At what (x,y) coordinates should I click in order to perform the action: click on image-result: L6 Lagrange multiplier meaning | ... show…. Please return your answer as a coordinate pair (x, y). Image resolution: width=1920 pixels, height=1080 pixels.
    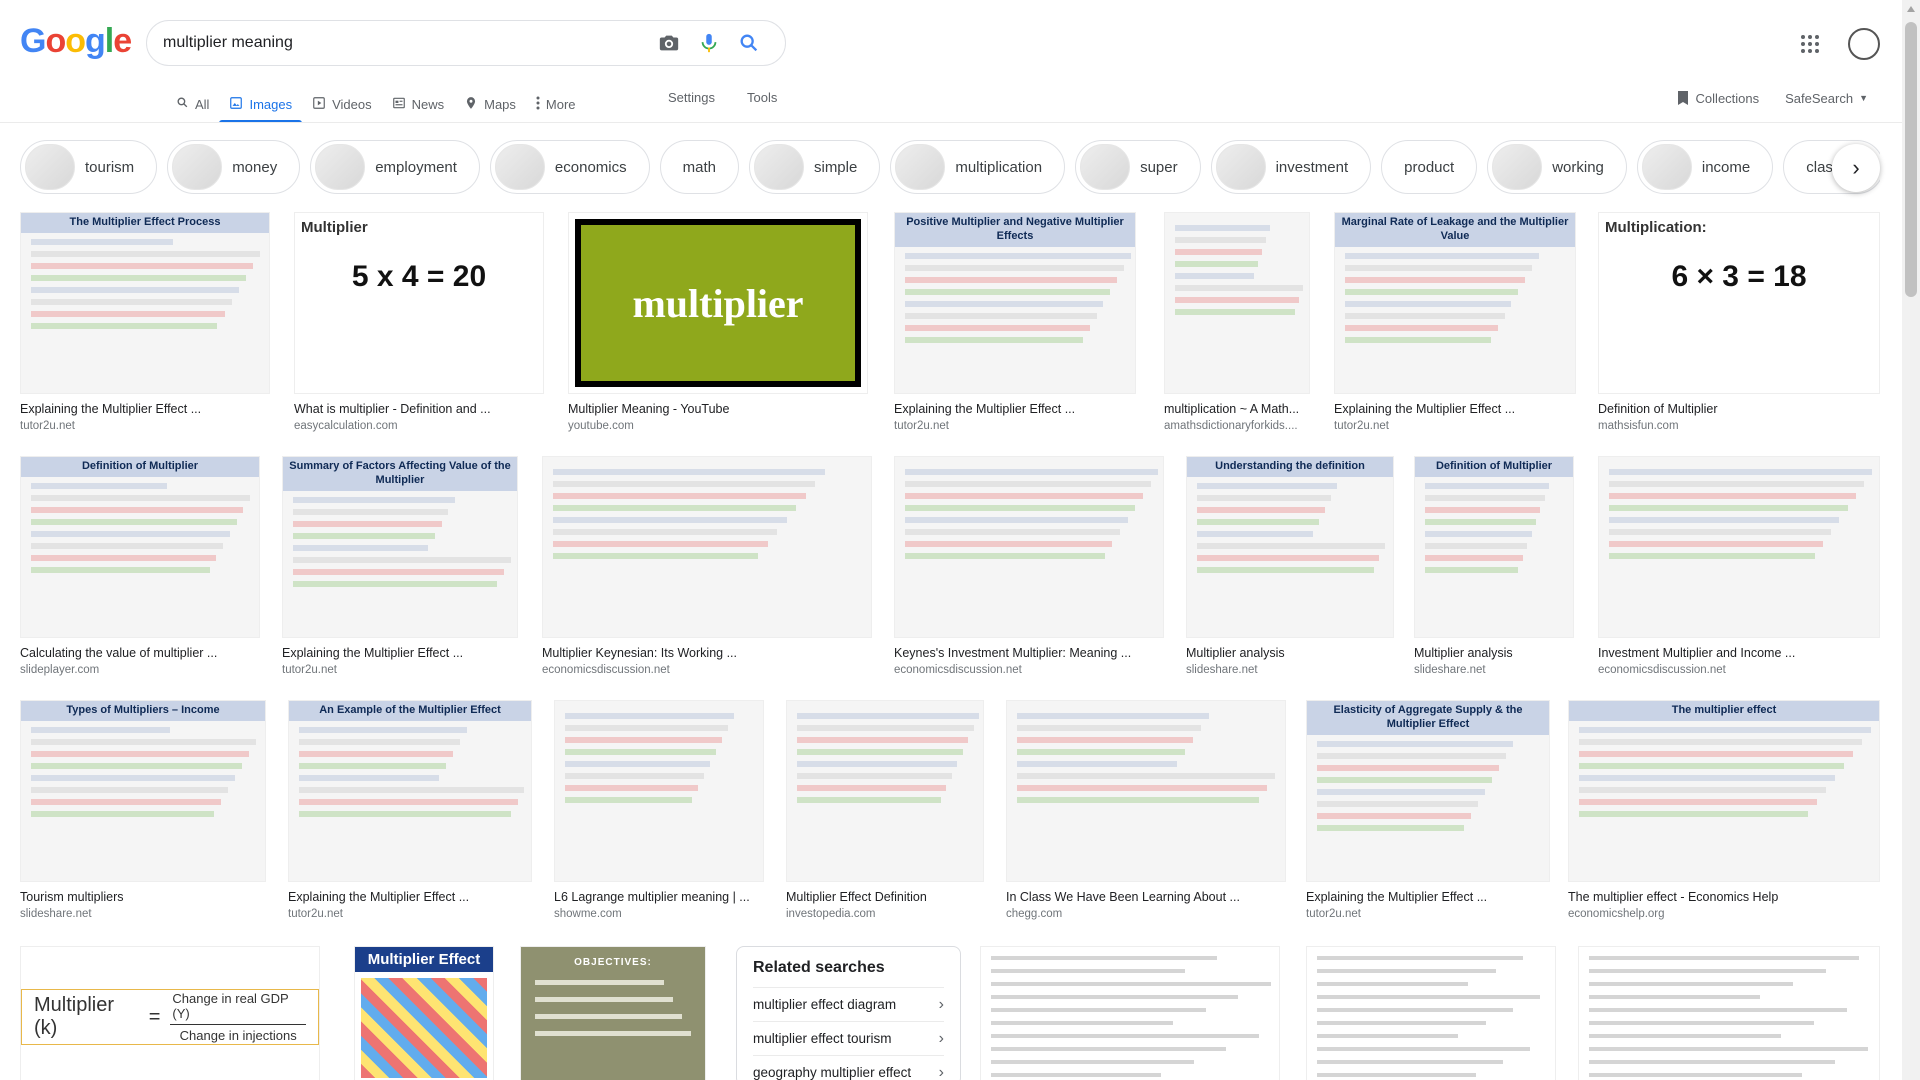
    Looking at the image, I should click on (659, 810).